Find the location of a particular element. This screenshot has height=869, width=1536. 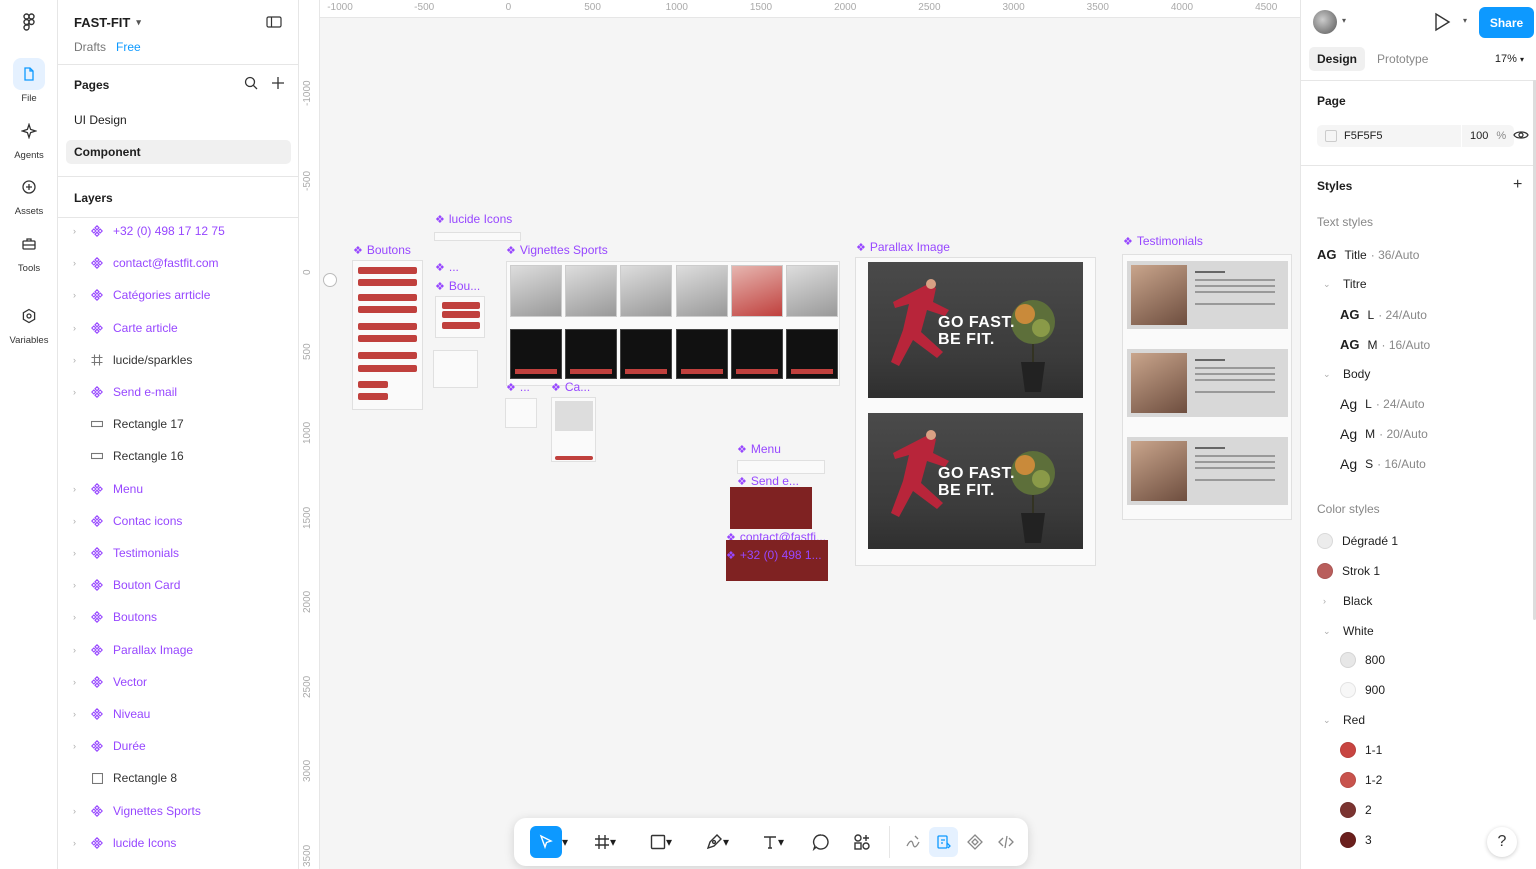

draw-mode is located at coordinates (912, 842).